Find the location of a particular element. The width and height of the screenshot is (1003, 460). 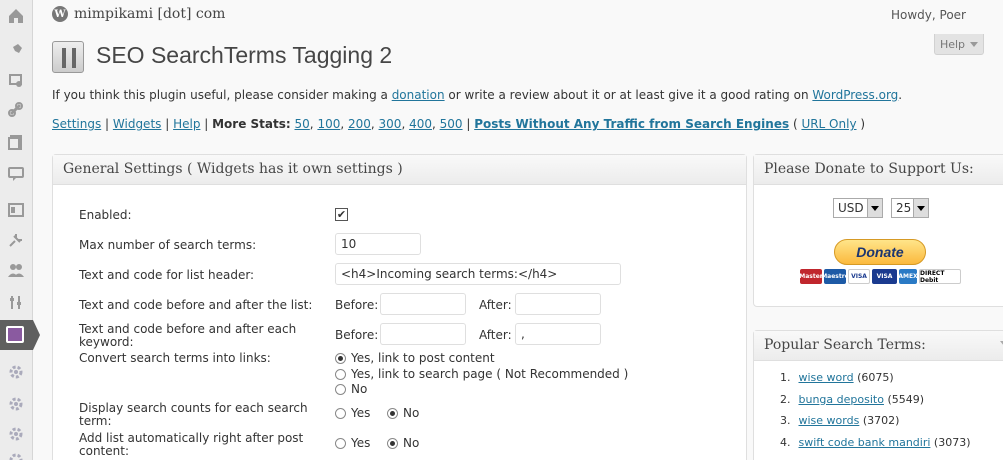

enabled-label: Enabled: is located at coordinates (105, 215).